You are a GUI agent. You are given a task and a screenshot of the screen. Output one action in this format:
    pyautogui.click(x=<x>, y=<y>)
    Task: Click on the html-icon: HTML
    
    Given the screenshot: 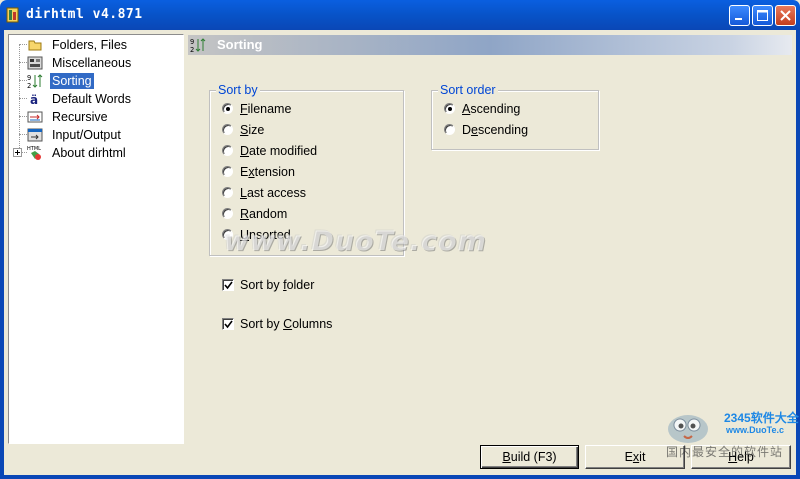 What is the action you would take?
    pyautogui.click(x=35, y=153)
    